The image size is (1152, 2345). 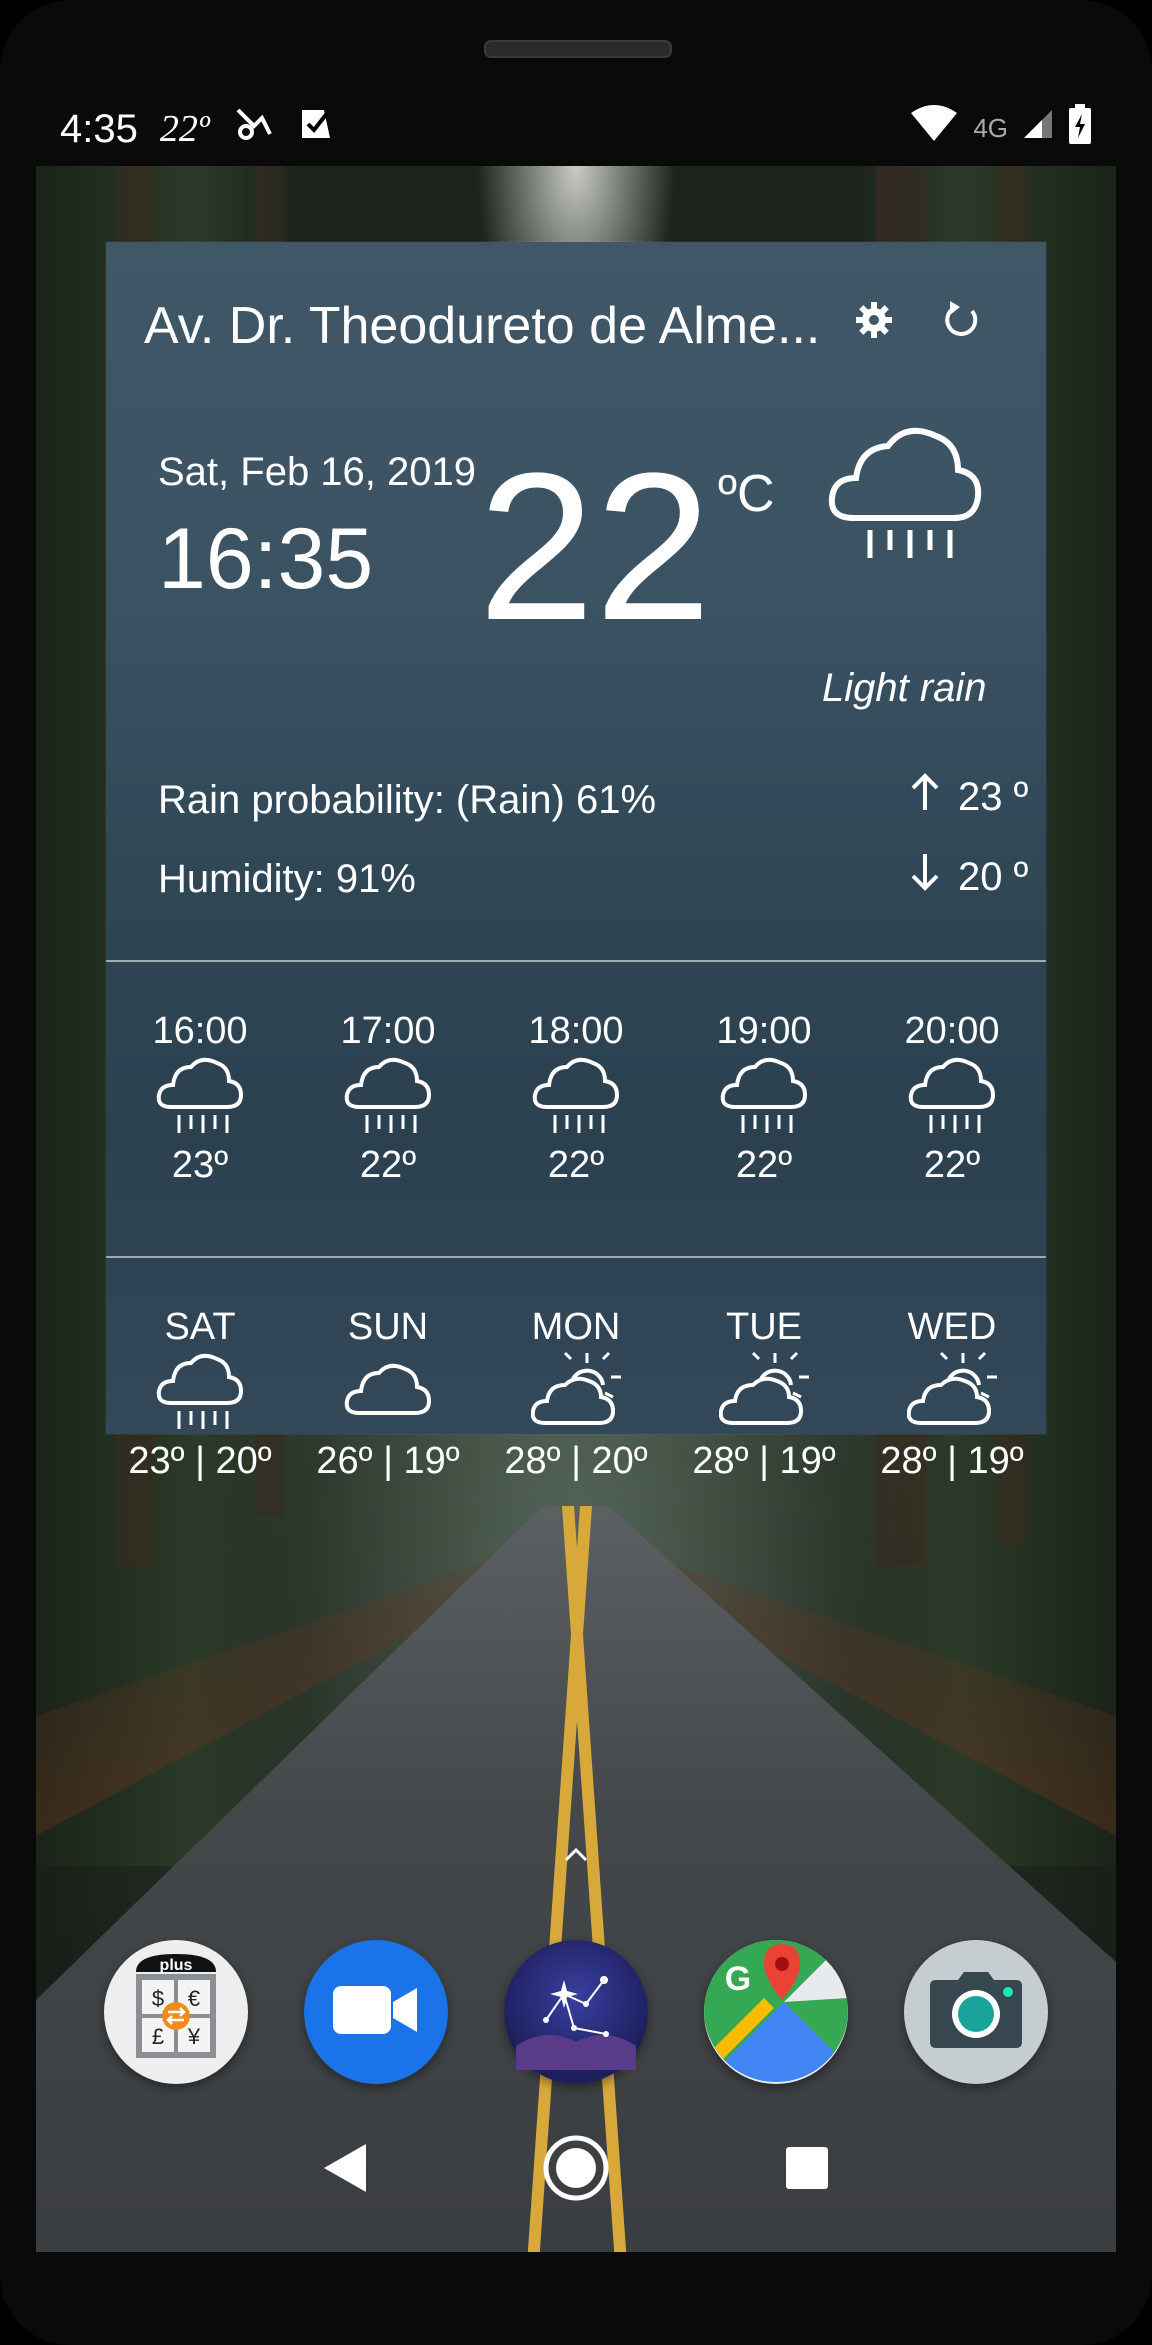 I want to click on high-temperature-value: 23 º, so click(x=993, y=796).